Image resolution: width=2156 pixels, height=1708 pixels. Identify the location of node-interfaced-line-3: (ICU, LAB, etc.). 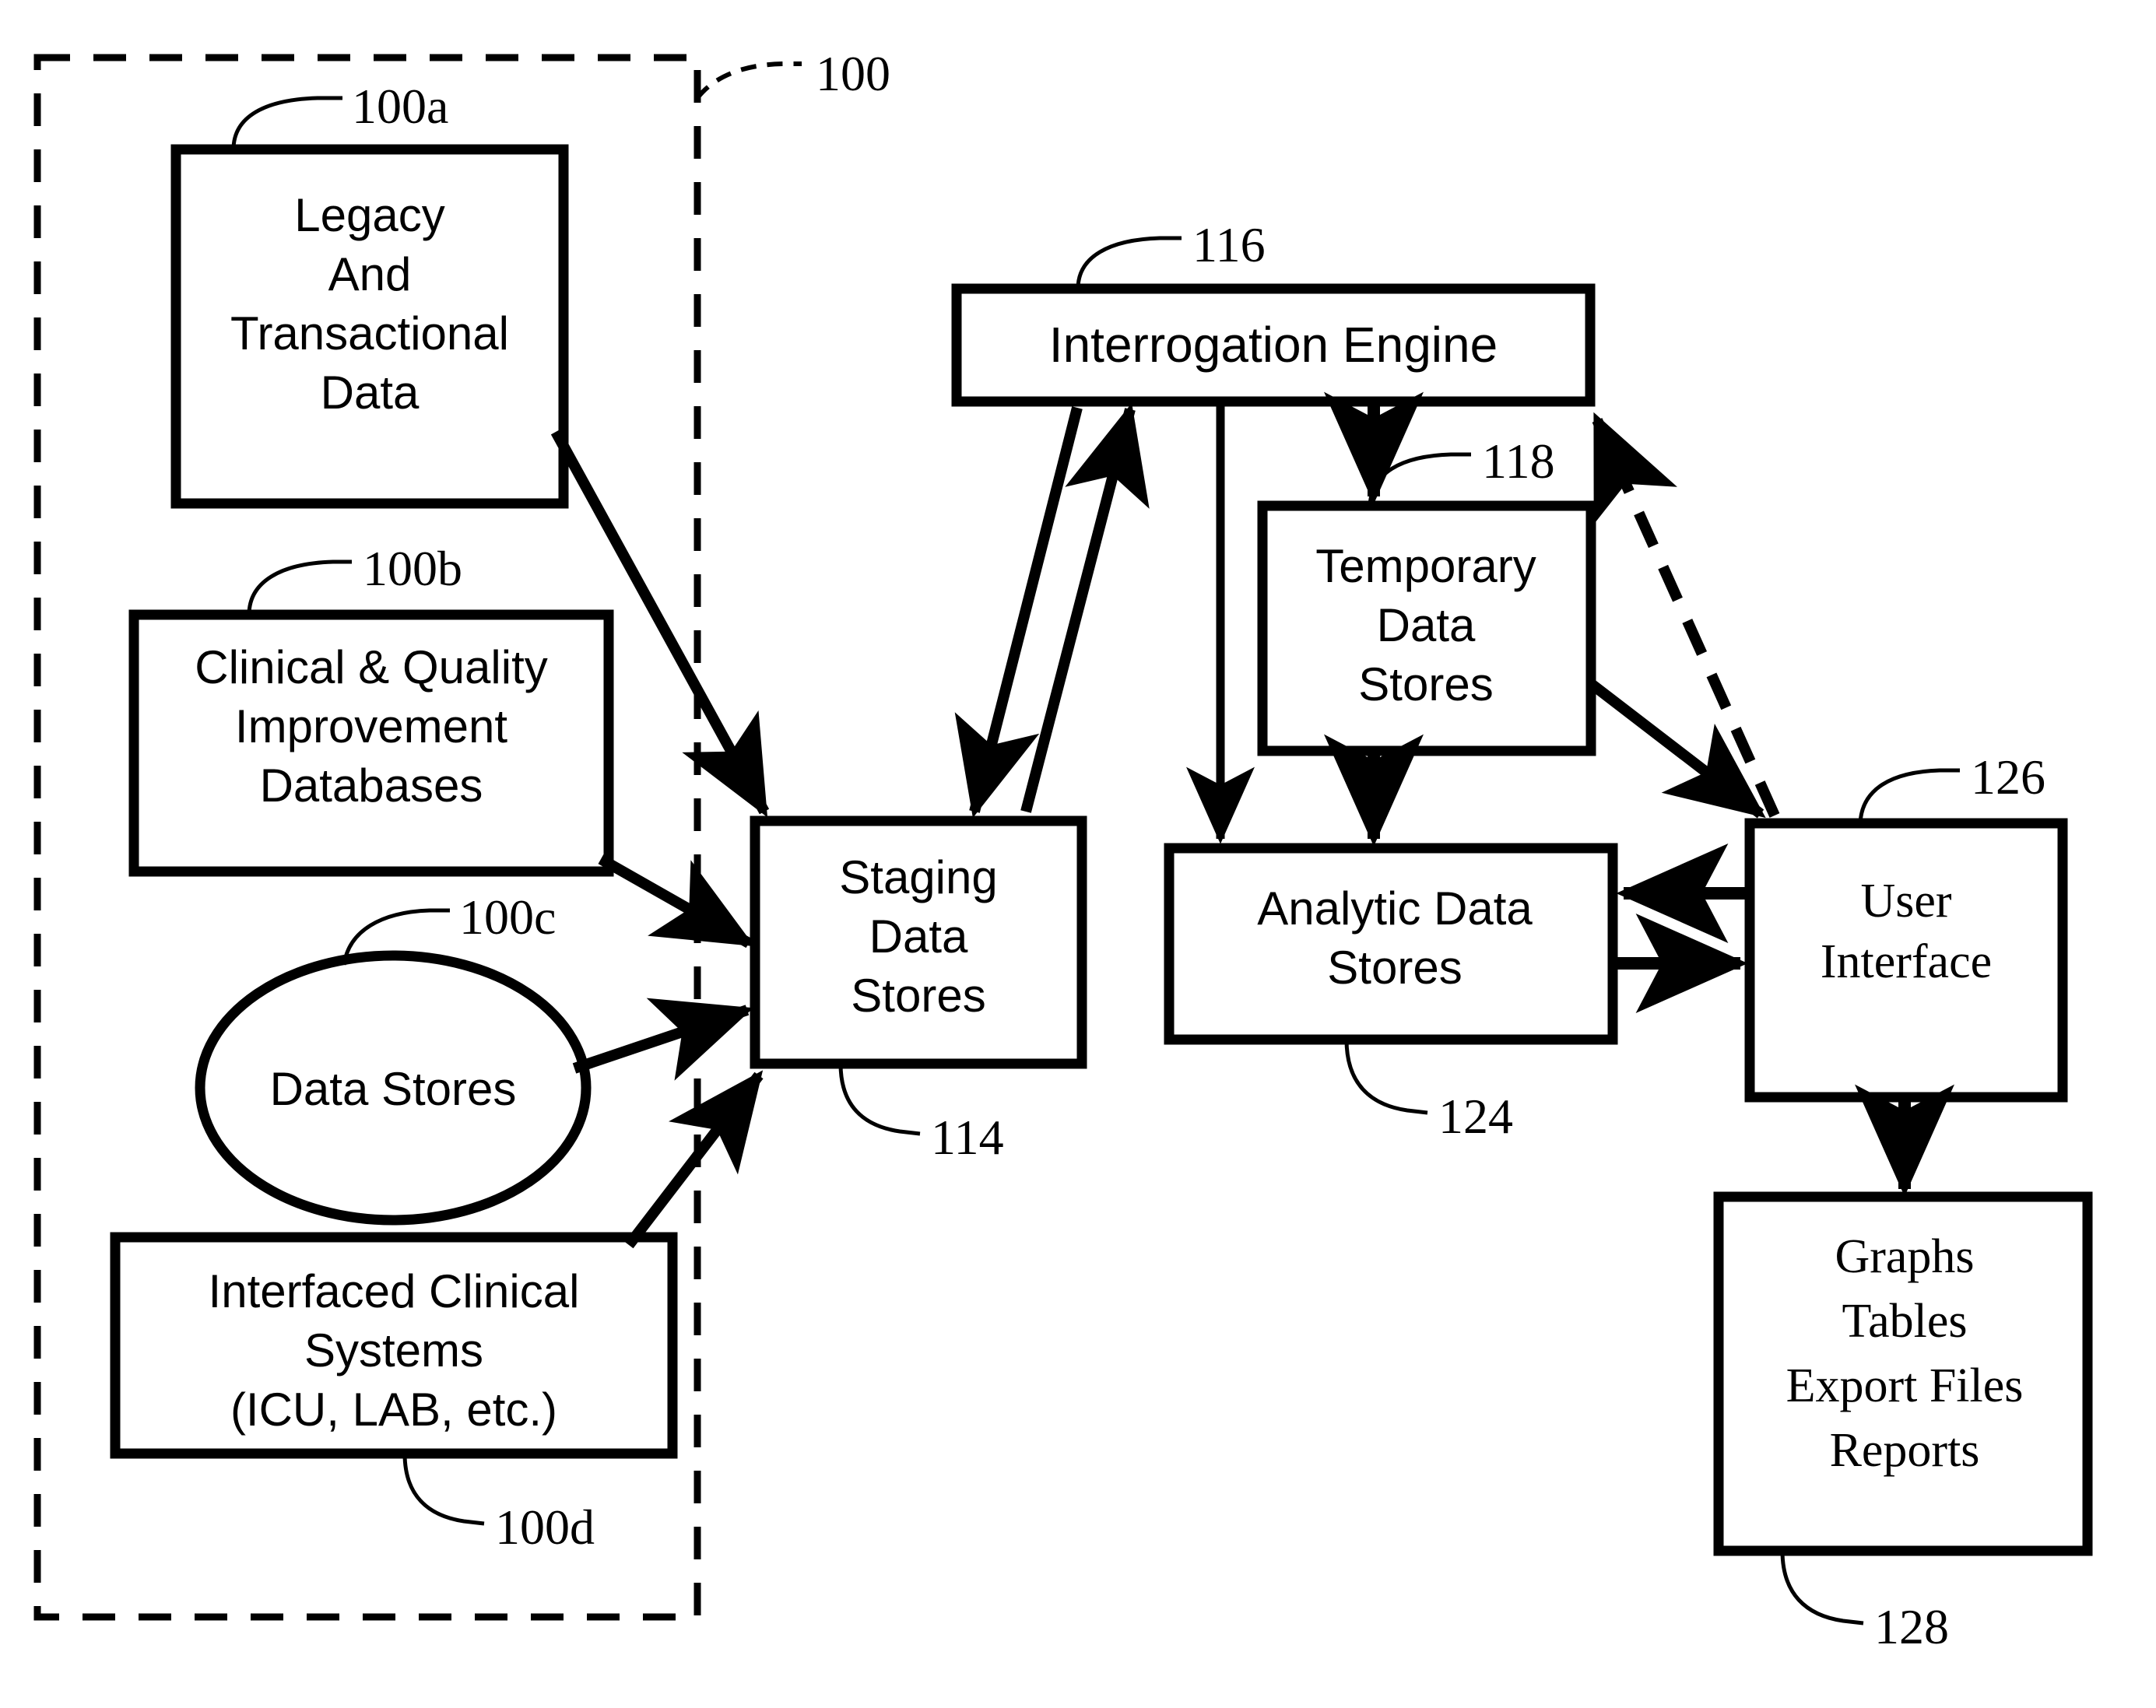
(393, 1410).